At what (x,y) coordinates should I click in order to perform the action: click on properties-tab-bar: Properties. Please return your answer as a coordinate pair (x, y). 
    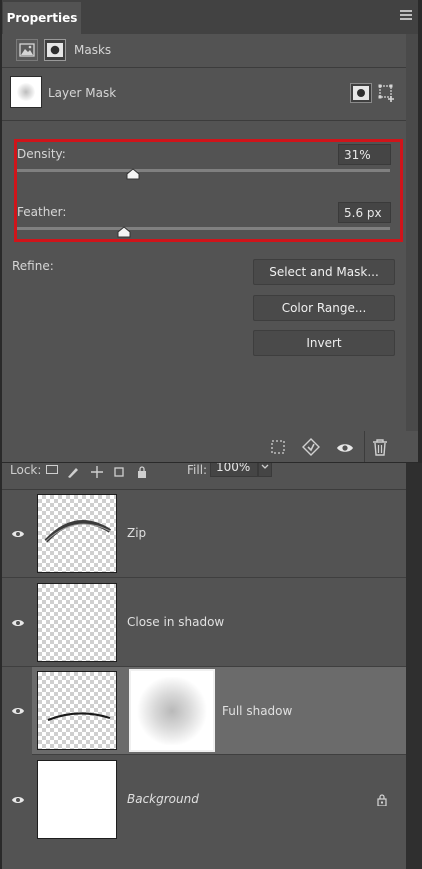
    Looking at the image, I should click on (210, 17).